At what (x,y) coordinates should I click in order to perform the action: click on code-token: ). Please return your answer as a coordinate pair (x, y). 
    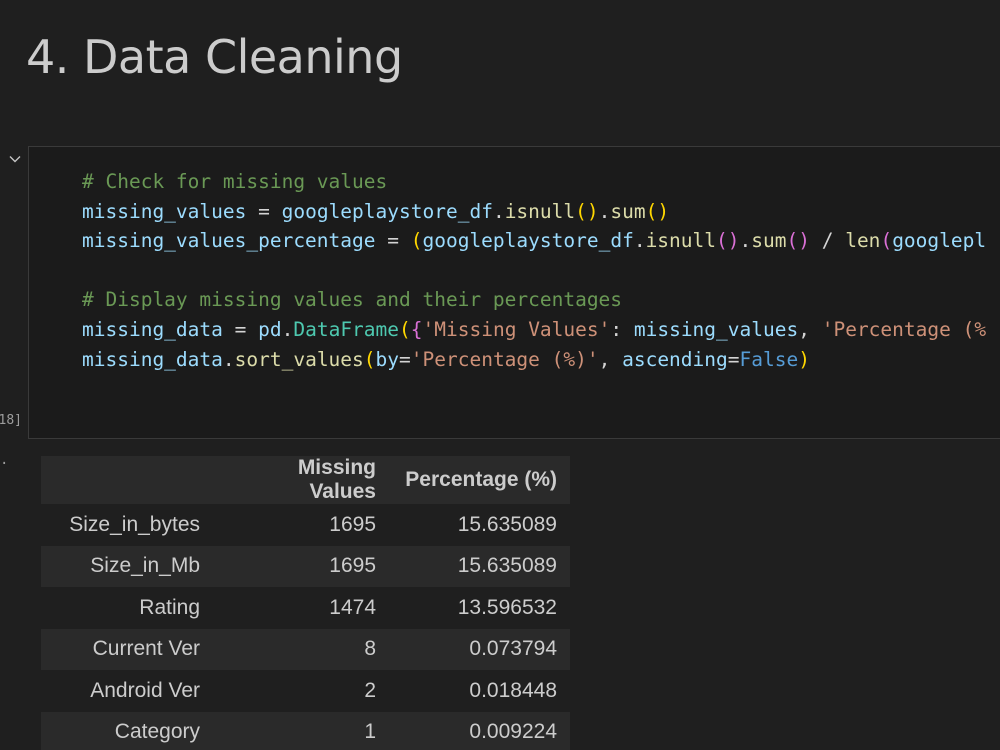
    Looking at the image, I should click on (804, 359).